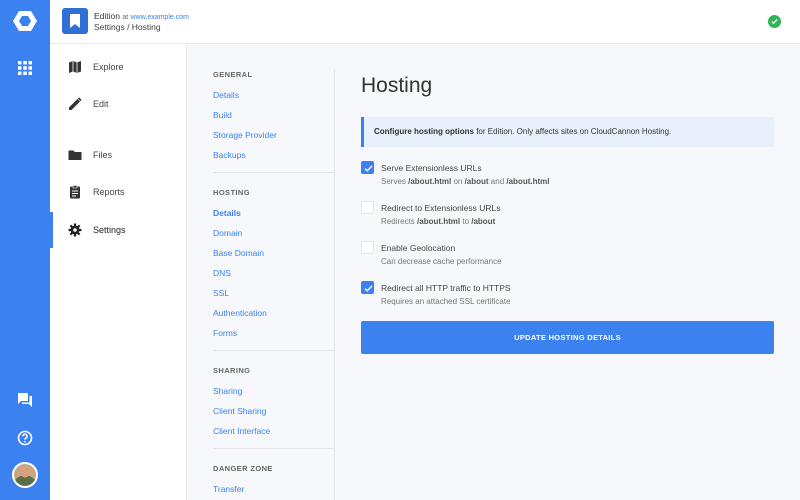 This screenshot has height=500, width=800. What do you see at coordinates (108, 67) in the screenshot?
I see `nav-label: Explore` at bounding box center [108, 67].